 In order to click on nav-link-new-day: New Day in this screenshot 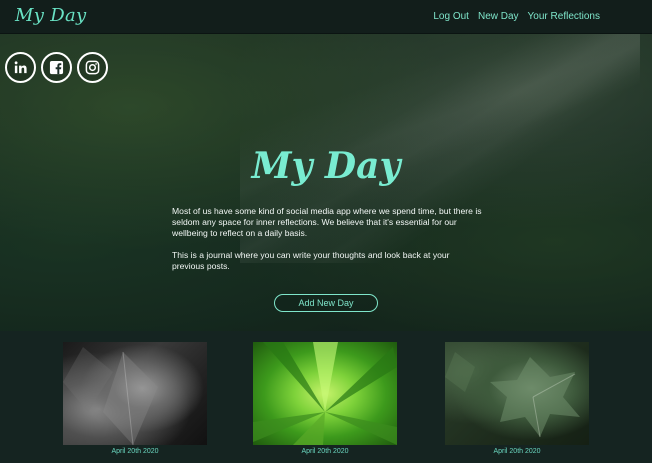, I will do `click(498, 16)`.